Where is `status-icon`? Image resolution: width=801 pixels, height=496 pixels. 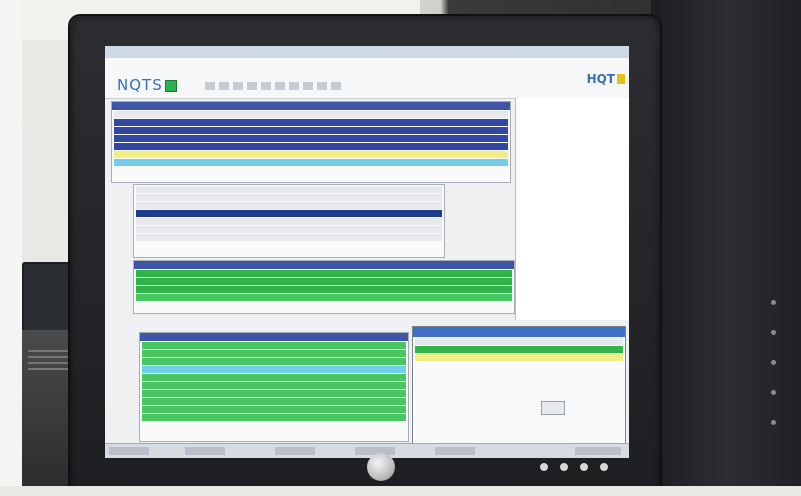 status-icon is located at coordinates (171, 86).